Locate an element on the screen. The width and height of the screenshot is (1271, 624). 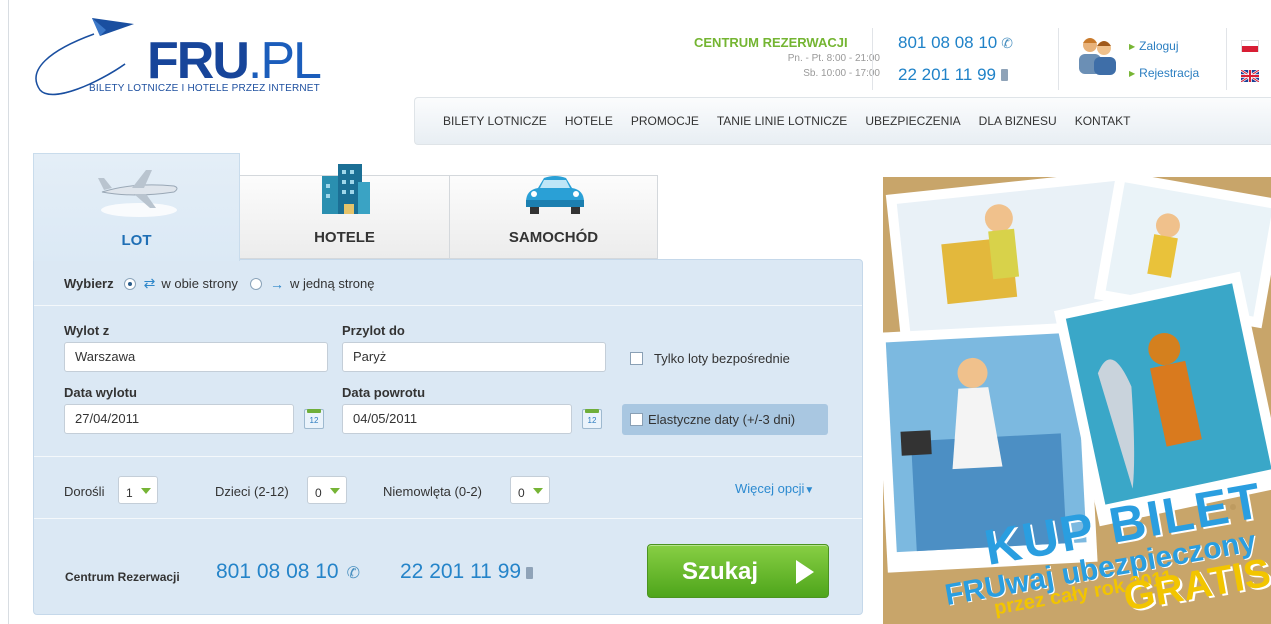
from-label: Wylot z is located at coordinates (87, 330).